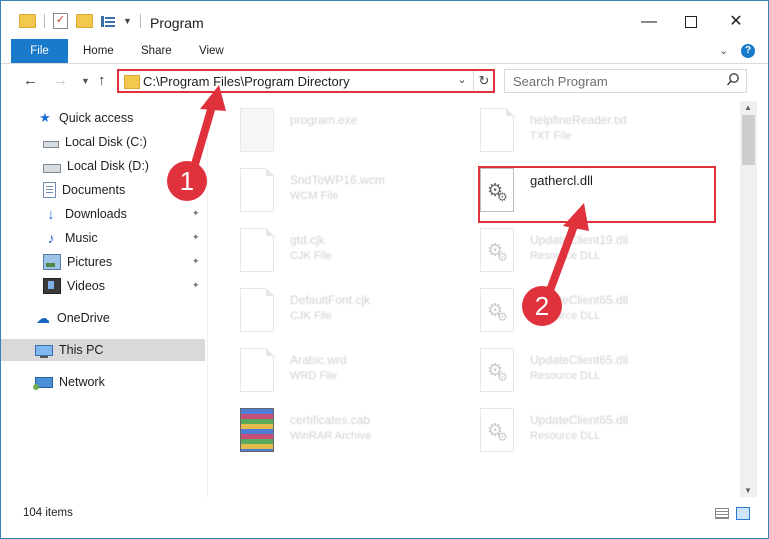 The height and width of the screenshot is (539, 769). I want to click on window-title: Program, so click(177, 23).